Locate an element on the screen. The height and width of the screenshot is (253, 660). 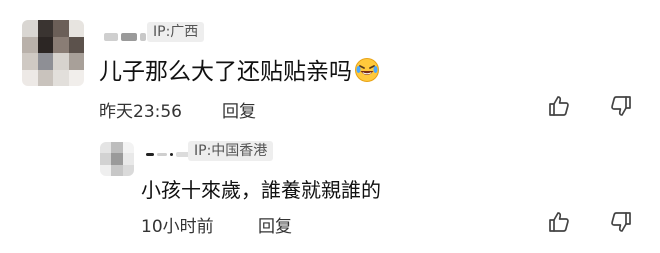
comment-reply-button: 回复 is located at coordinates (239, 109).